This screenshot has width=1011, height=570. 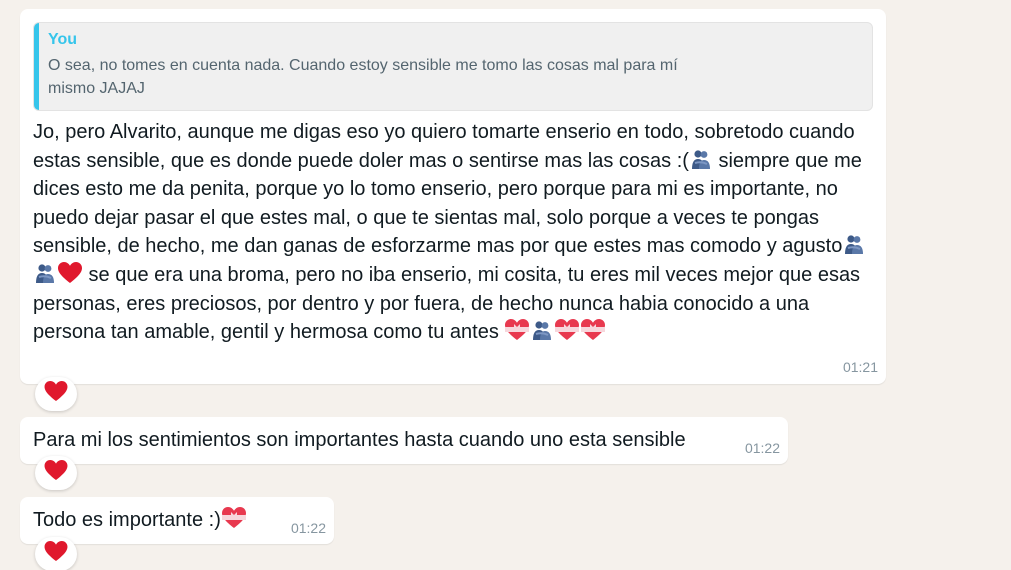 I want to click on message-bubble-incoming: Todo es importante :) 01:22, so click(x=177, y=520).